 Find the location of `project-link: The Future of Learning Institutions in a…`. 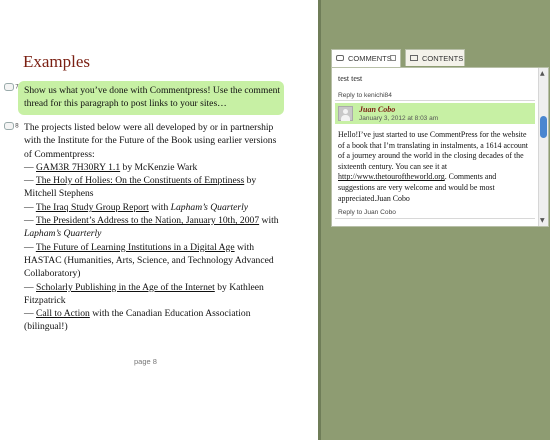

project-link: The Future of Learning Institutions in a… is located at coordinates (135, 247).